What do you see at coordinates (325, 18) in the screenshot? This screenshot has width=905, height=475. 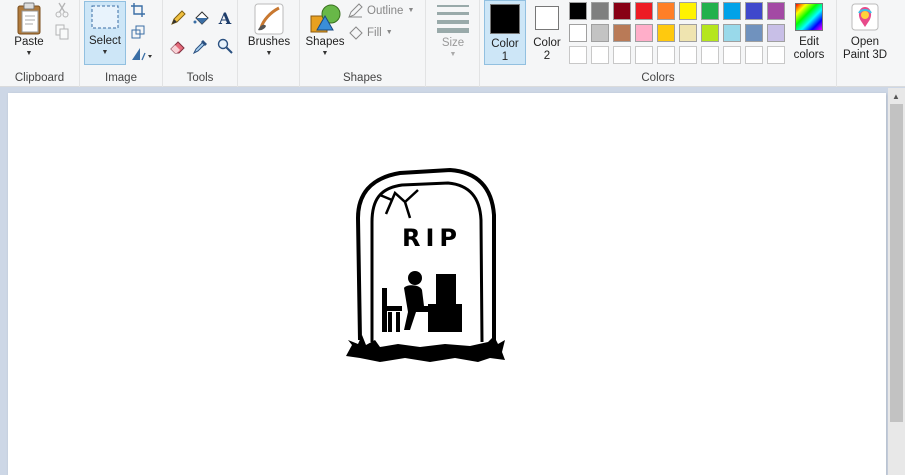 I see `shapes-icon` at bounding box center [325, 18].